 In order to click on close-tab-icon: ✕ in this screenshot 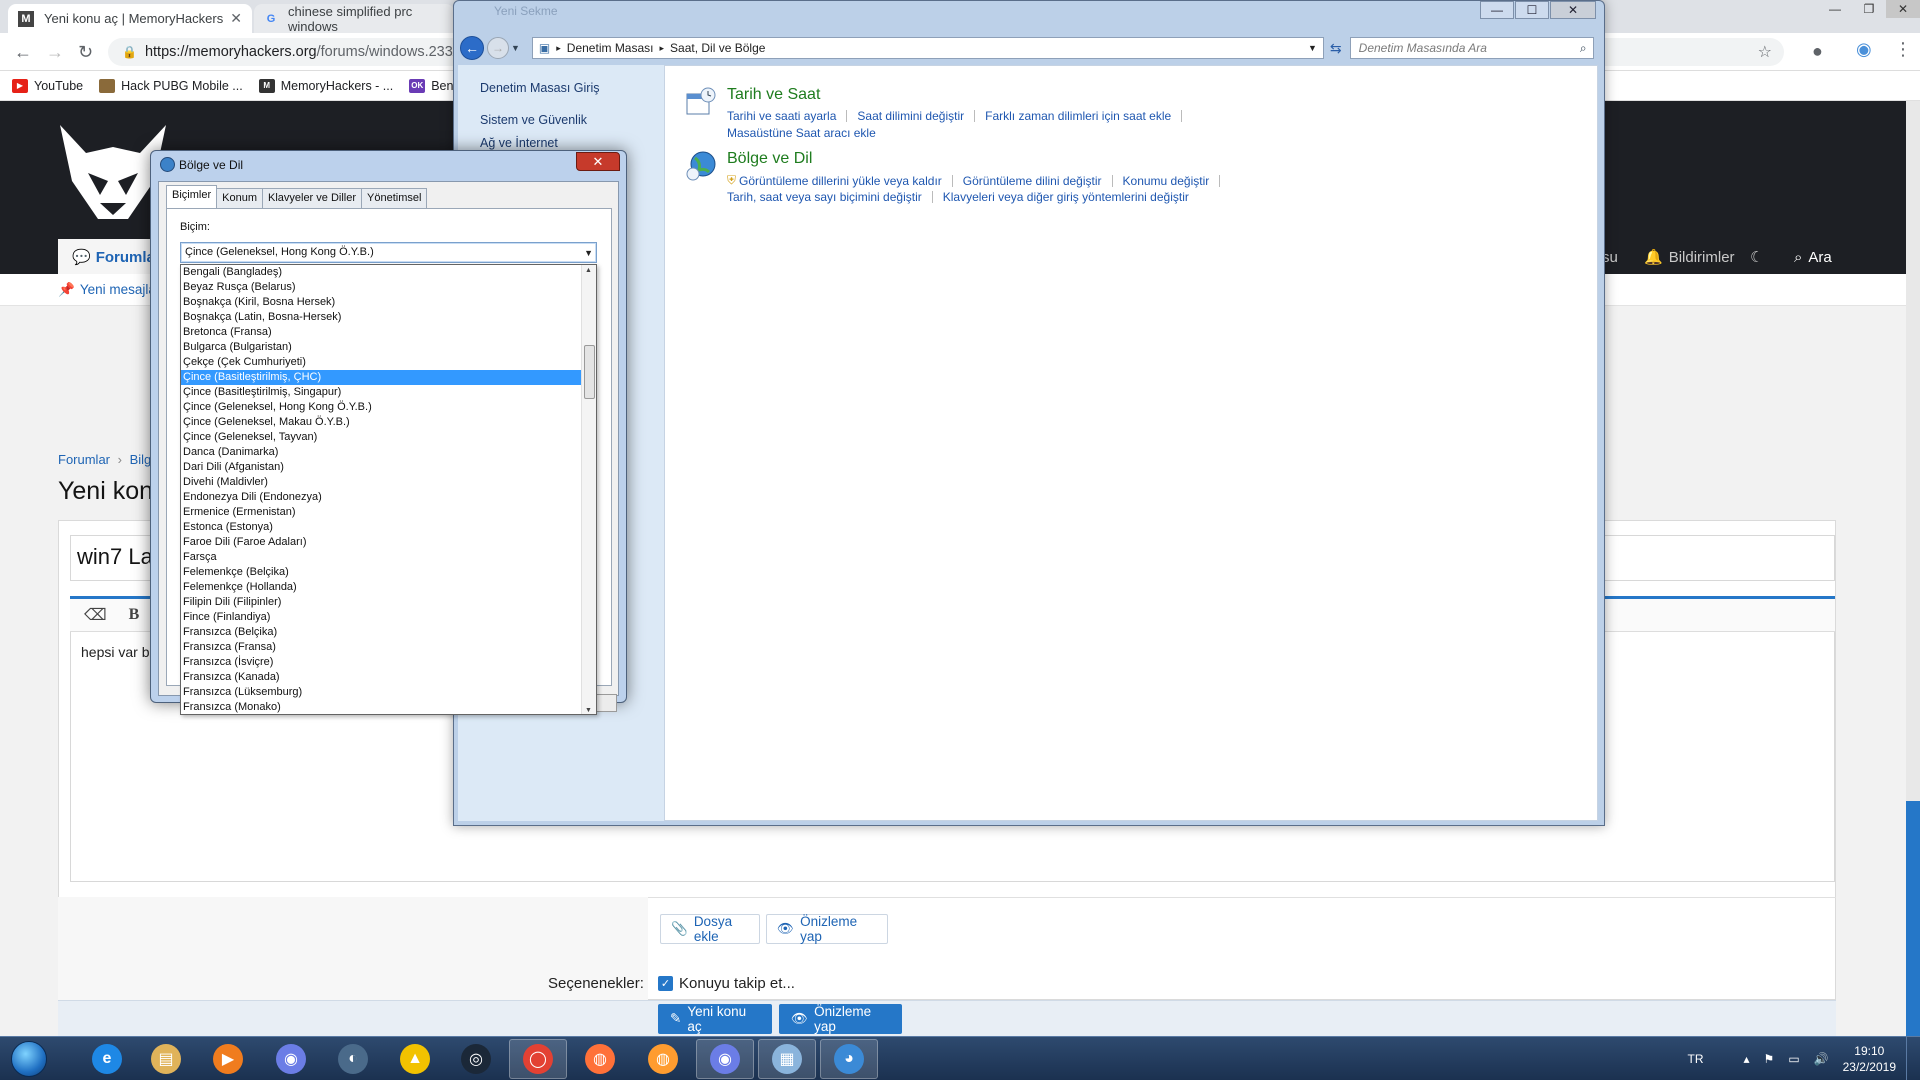, I will do `click(236, 18)`.